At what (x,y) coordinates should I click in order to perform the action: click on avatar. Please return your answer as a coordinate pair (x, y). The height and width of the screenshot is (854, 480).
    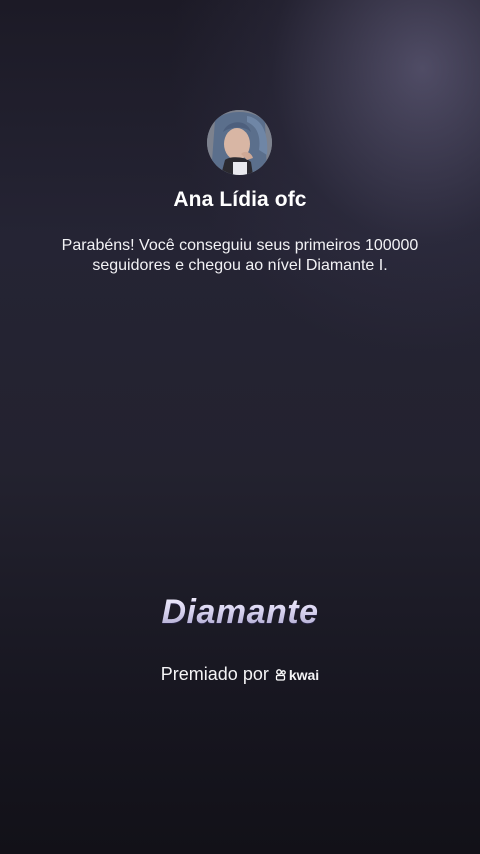
    Looking at the image, I should click on (239, 142).